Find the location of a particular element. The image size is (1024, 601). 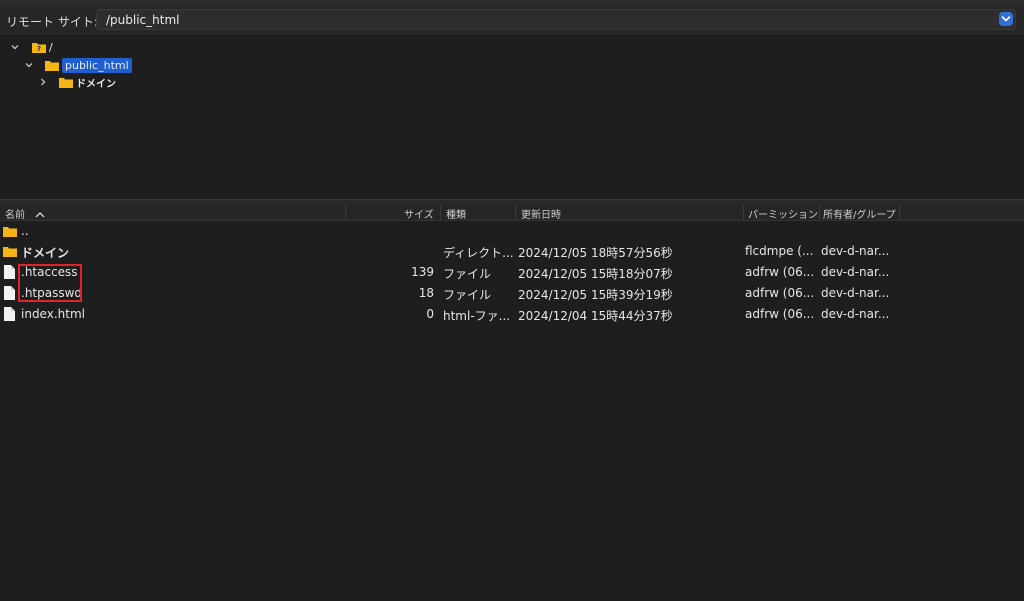

file-modified: 2024/12/04 15時44分37秒 is located at coordinates (595, 316).